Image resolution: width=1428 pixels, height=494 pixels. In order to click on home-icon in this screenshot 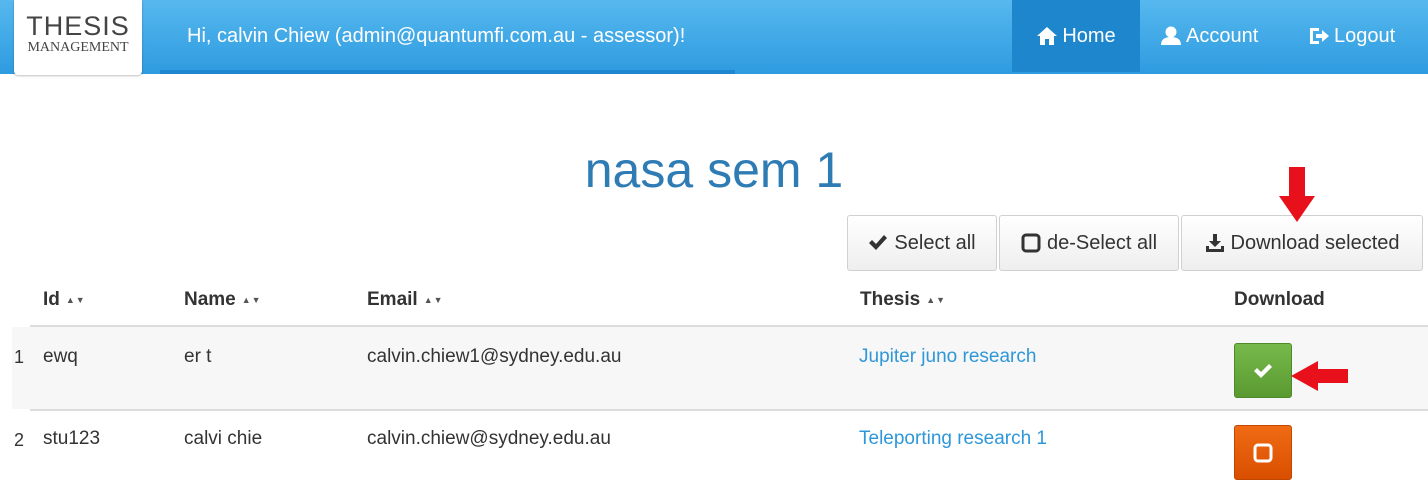, I will do `click(1047, 36)`.